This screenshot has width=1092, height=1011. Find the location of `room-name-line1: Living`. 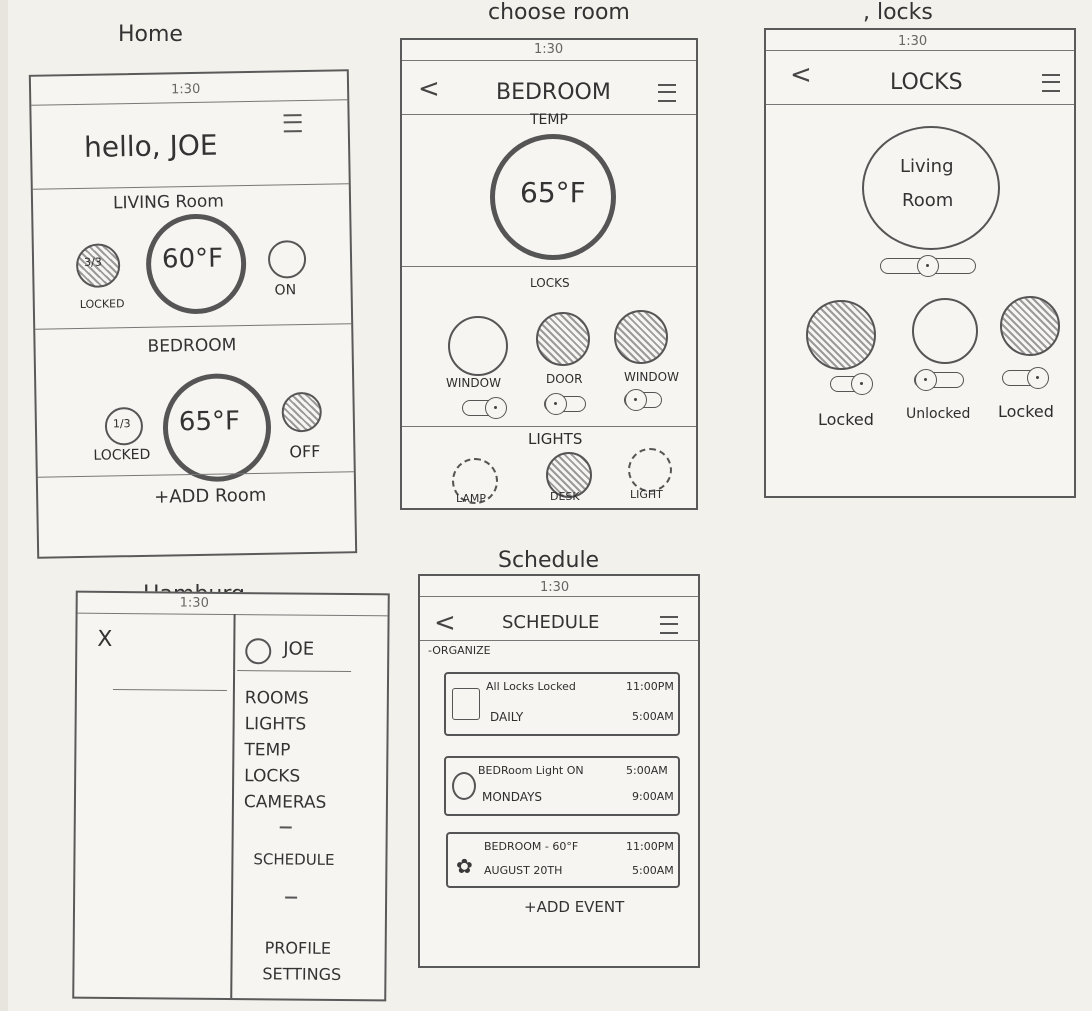

room-name-line1: Living is located at coordinates (927, 166).